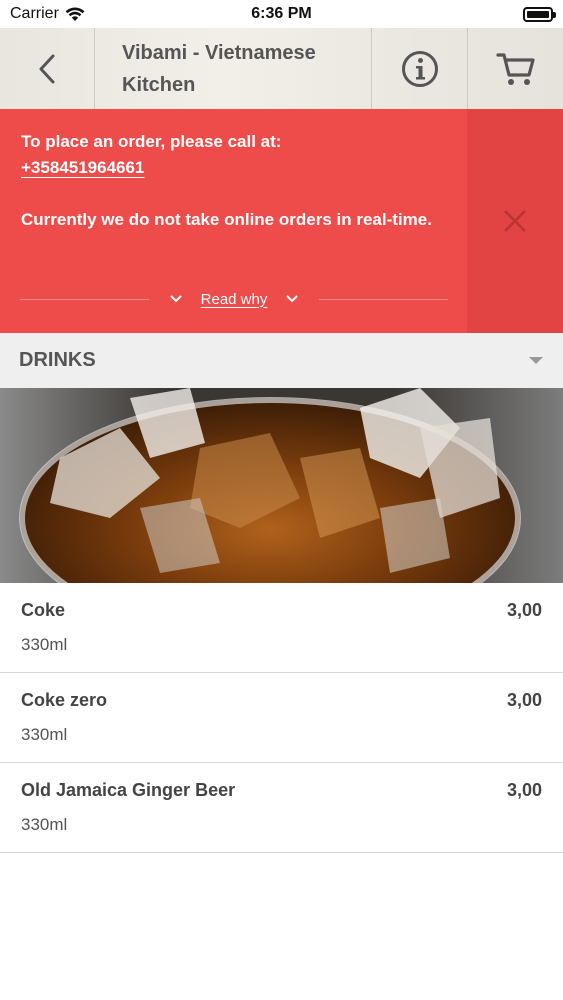 The width and height of the screenshot is (563, 1000). I want to click on phone-link: +358451964661, so click(82, 168).